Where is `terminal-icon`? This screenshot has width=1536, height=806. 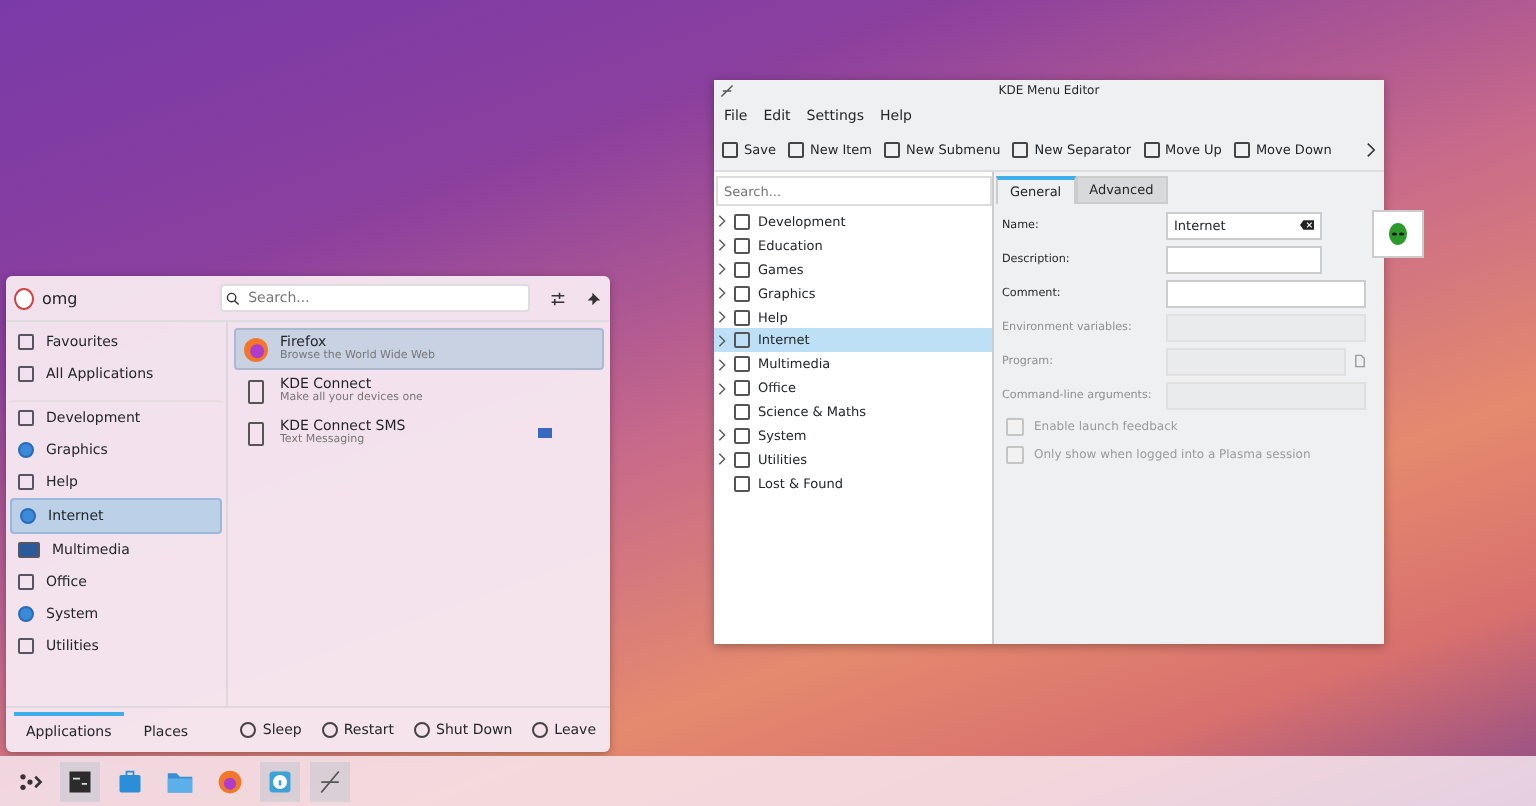 terminal-icon is located at coordinates (80, 781).